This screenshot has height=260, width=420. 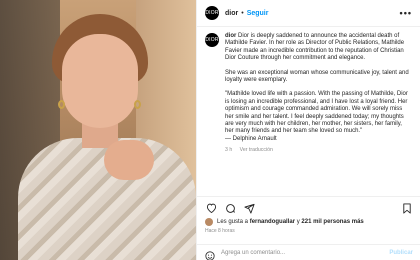 What do you see at coordinates (308, 13) in the screenshot?
I see `post-header: DIOR dior • Seguir •••` at bounding box center [308, 13].